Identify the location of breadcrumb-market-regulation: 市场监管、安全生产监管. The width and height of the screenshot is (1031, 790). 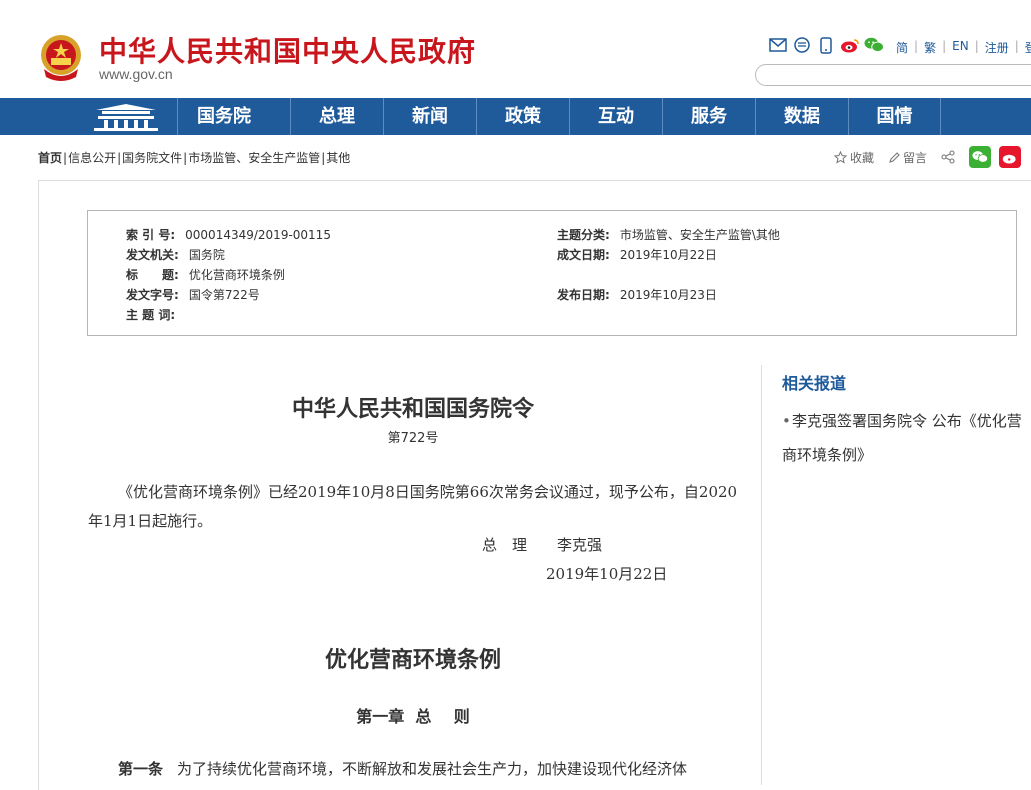
(254, 158).